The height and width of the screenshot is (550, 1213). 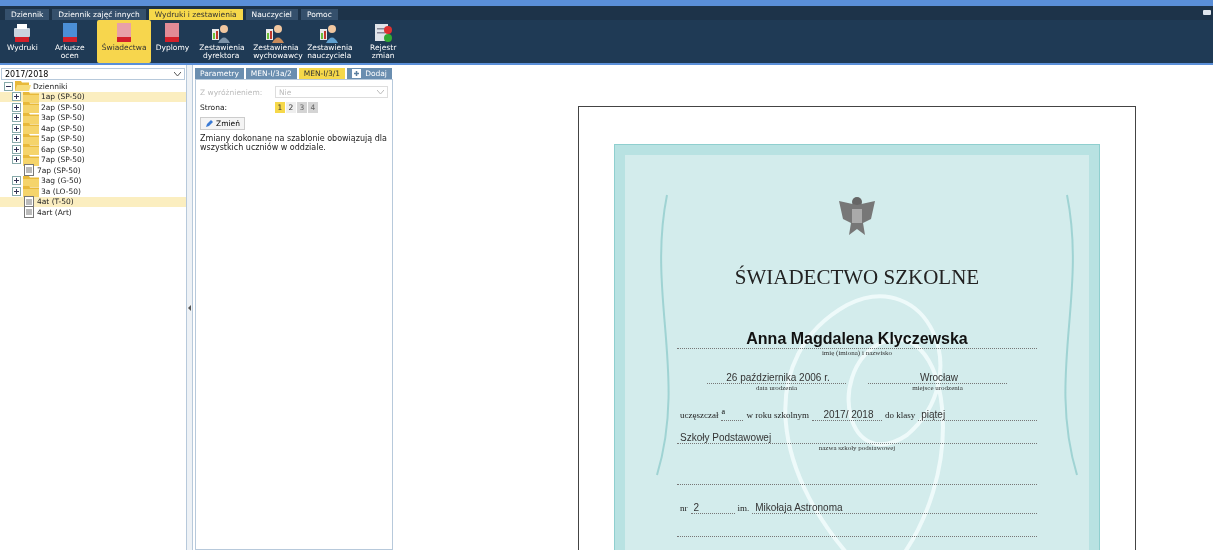 I want to click on certificate-label: do klasy, so click(x=900, y=415).